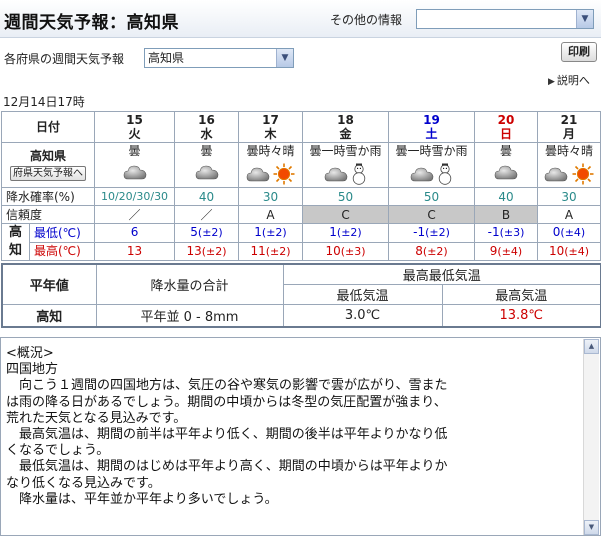  Describe the element at coordinates (271, 233) in the screenshot. I see `min-cell-2: 1(±2)` at that location.